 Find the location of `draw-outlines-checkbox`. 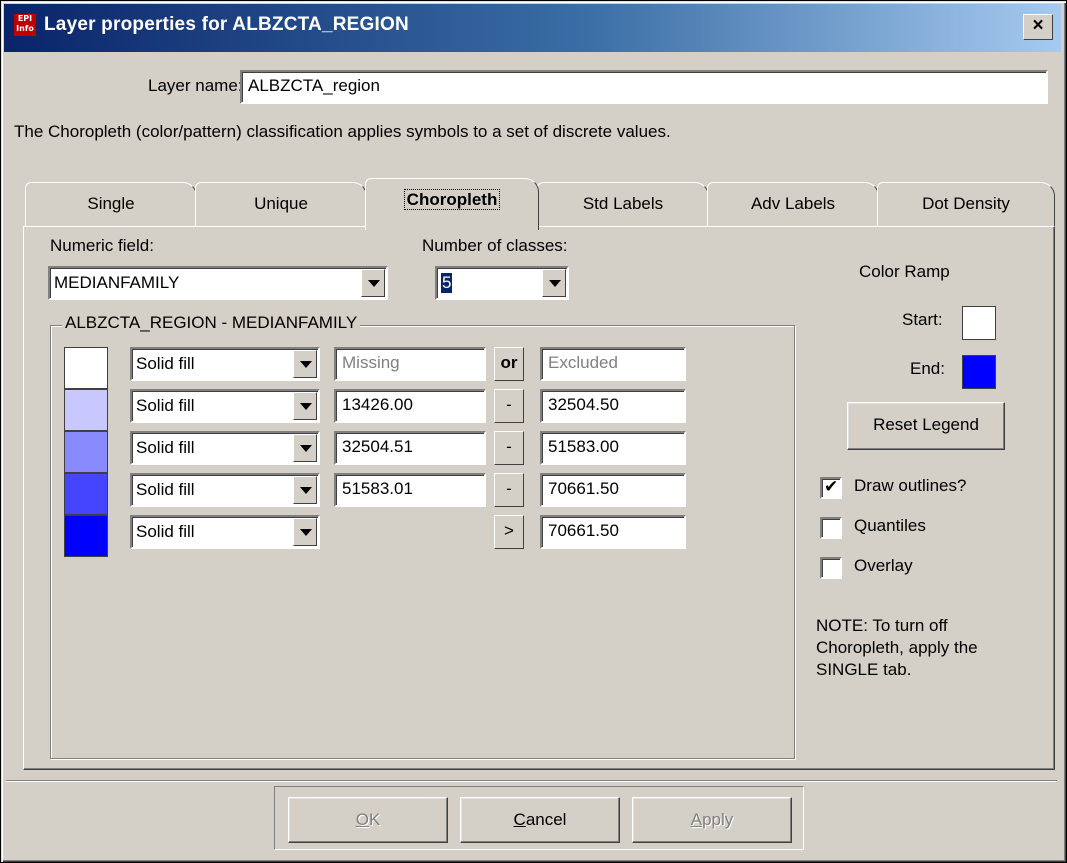

draw-outlines-checkbox is located at coordinates (831, 488).